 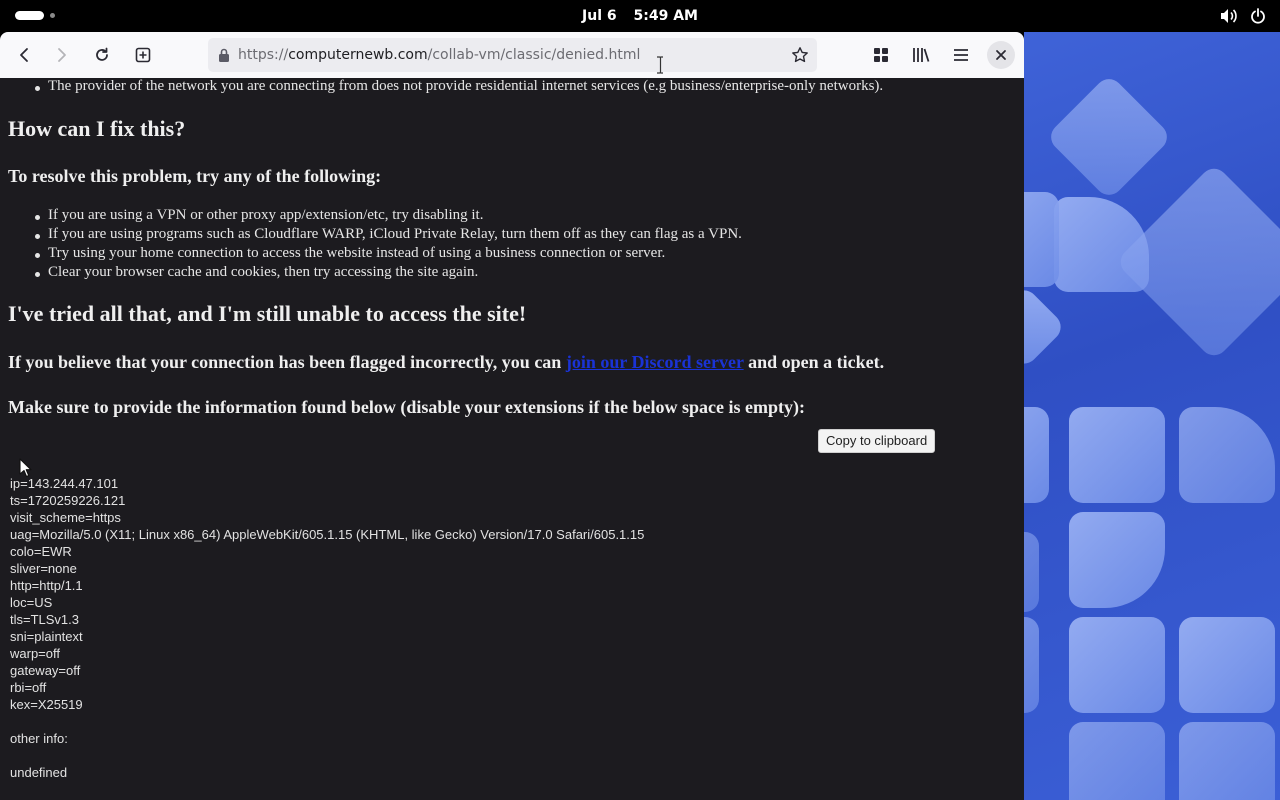 What do you see at coordinates (534, 55) in the screenshot?
I see `url-path: /collab-vm/classic/denied.html` at bounding box center [534, 55].